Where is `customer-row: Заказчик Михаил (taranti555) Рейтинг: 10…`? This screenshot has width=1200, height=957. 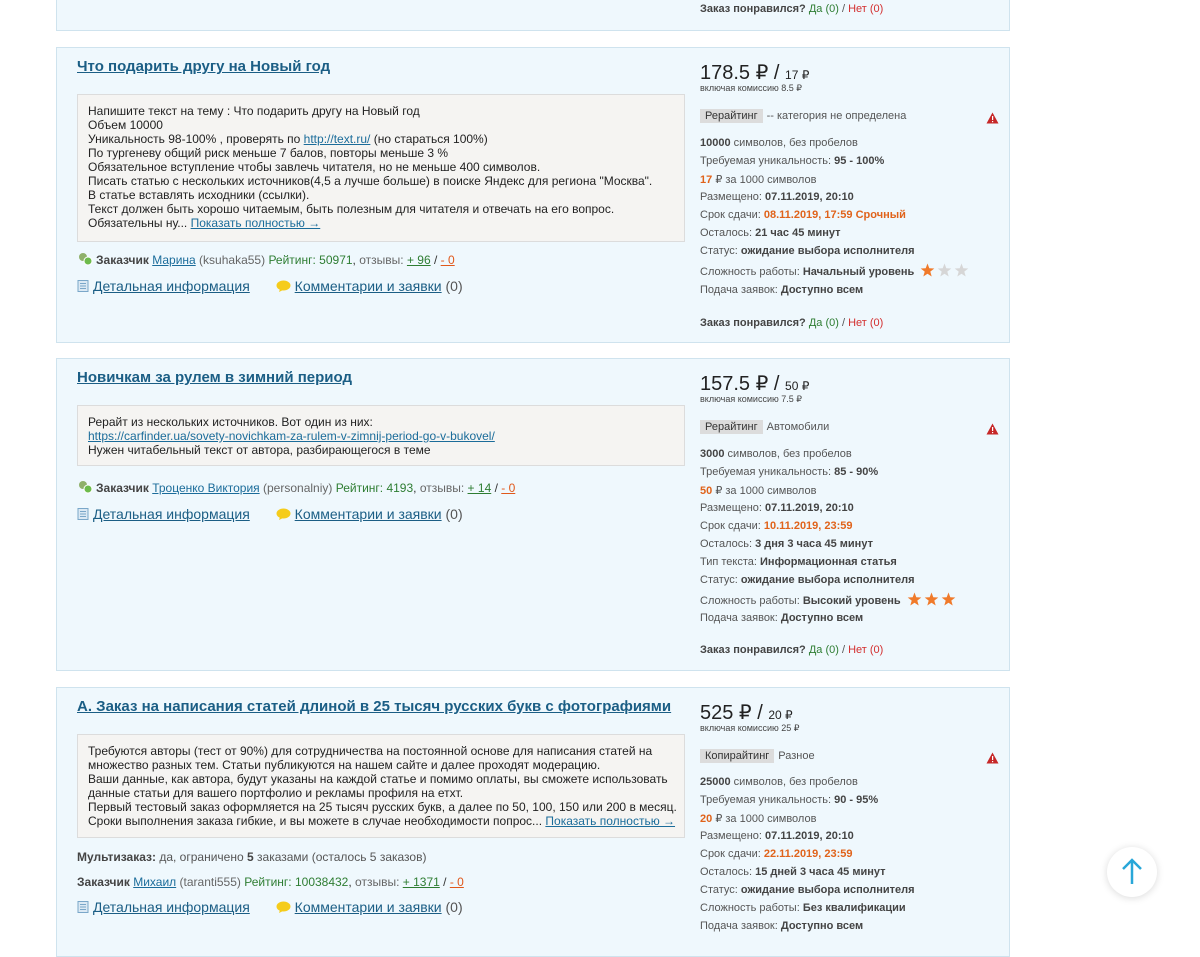
customer-row: Заказчик Михаил (taranti555) Рейтинг: 10… is located at coordinates (270, 882).